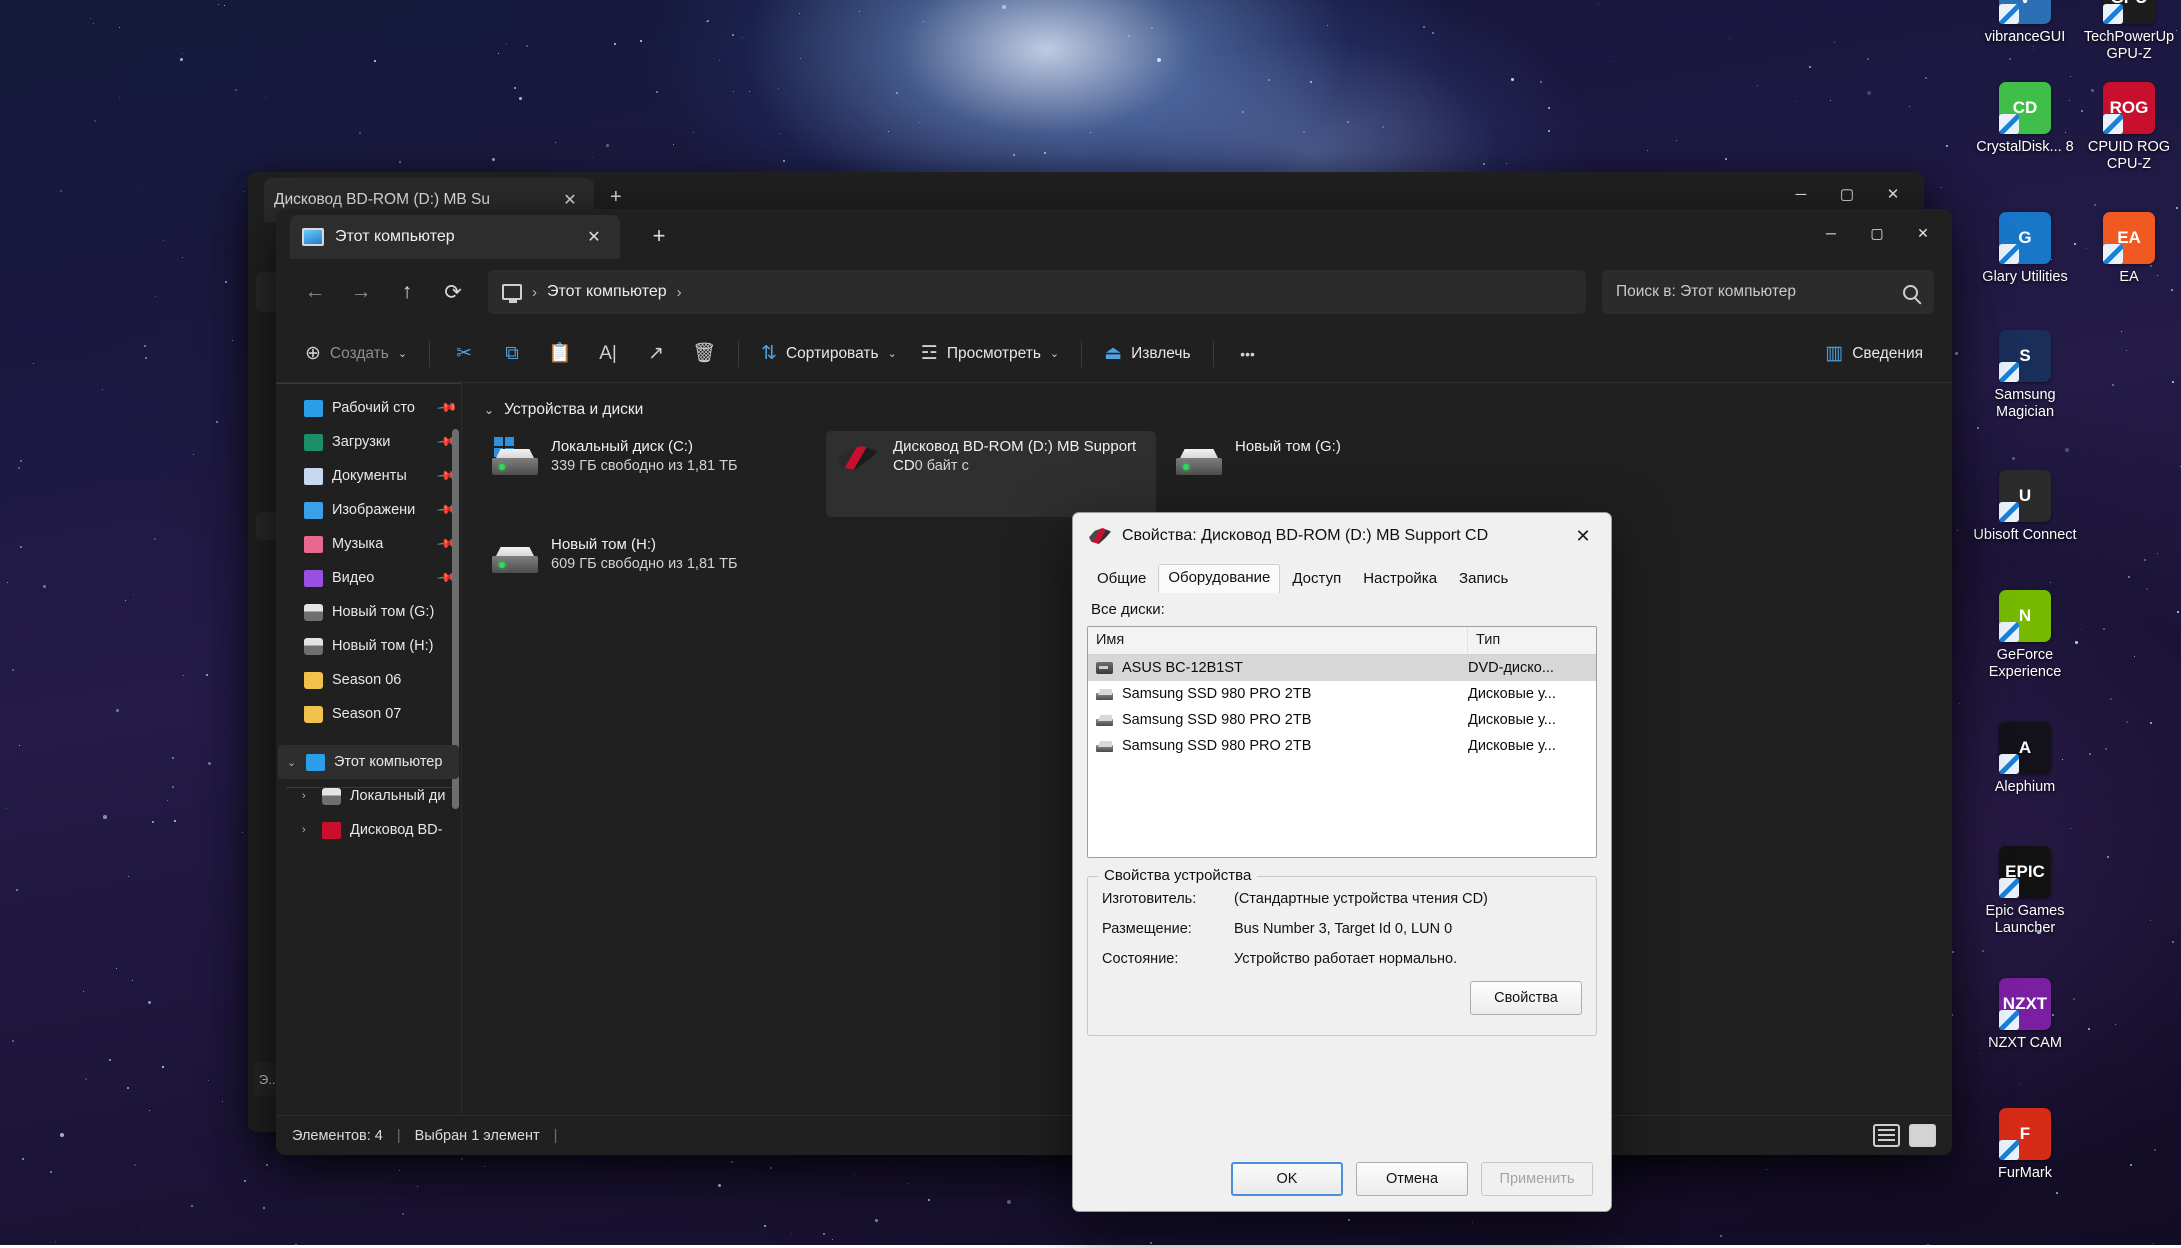  I want to click on desktop-icon-geforce-experience: NGeForce Experience, so click(2025, 635).